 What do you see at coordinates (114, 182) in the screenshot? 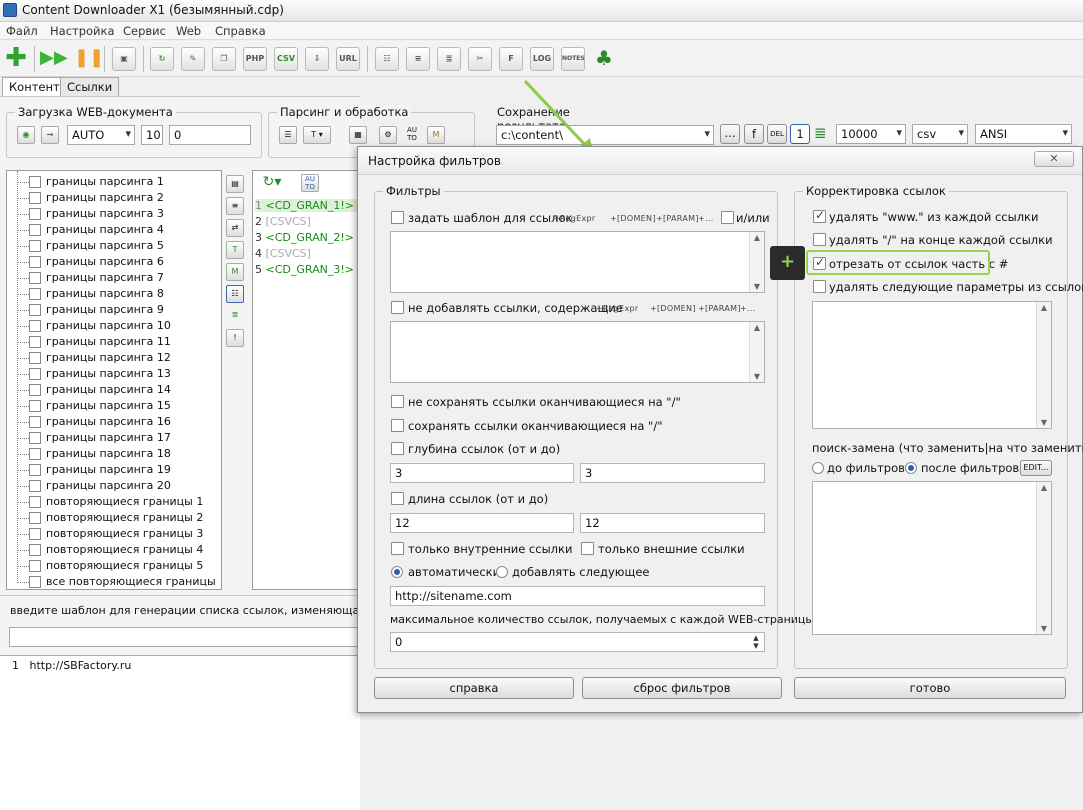
I see `tree-item: границы парсинга 1` at bounding box center [114, 182].